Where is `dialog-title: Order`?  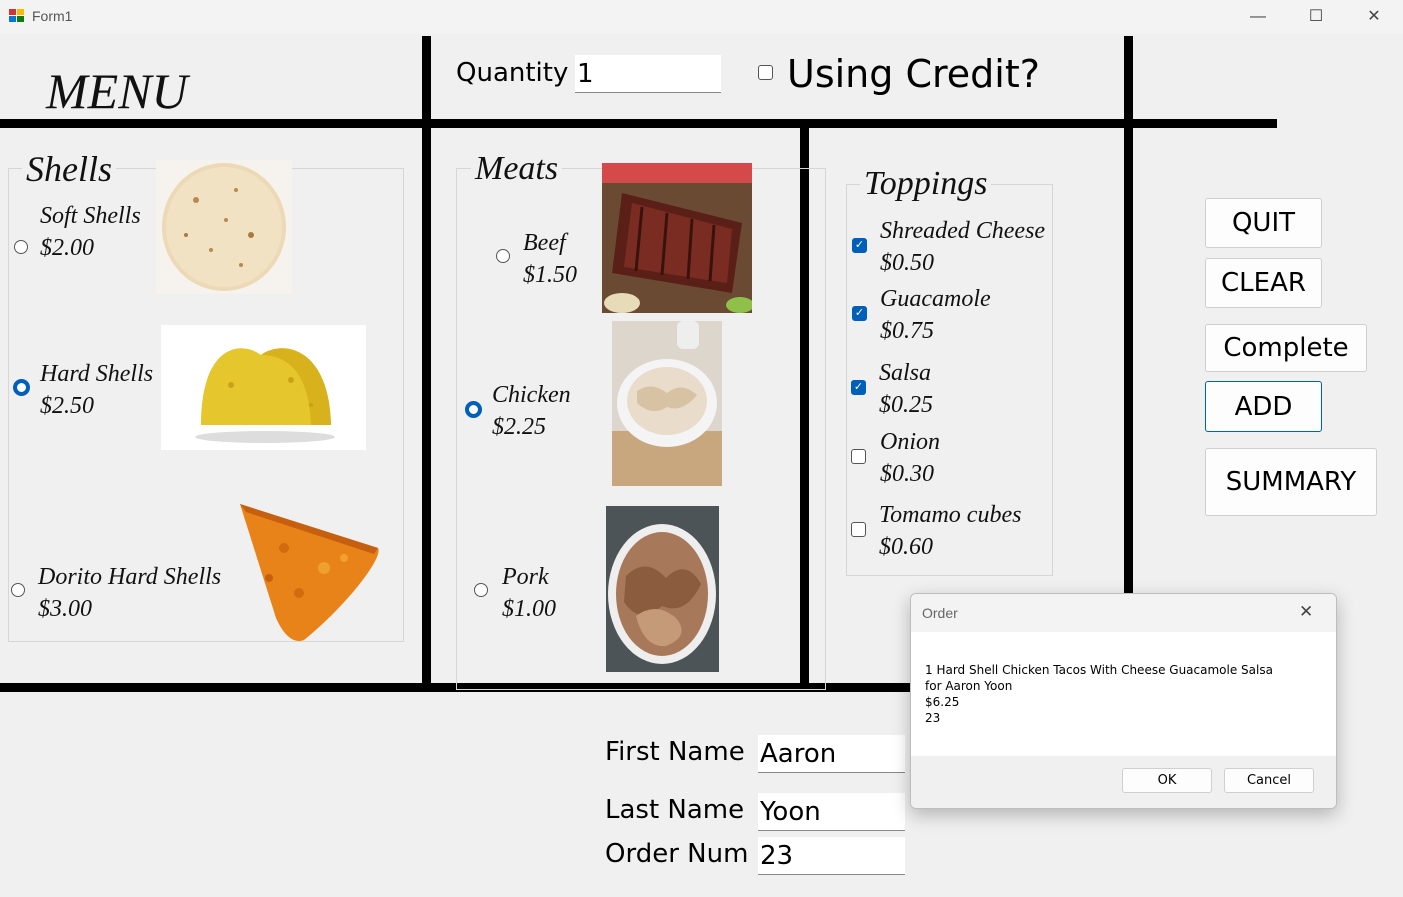 dialog-title: Order is located at coordinates (940, 613).